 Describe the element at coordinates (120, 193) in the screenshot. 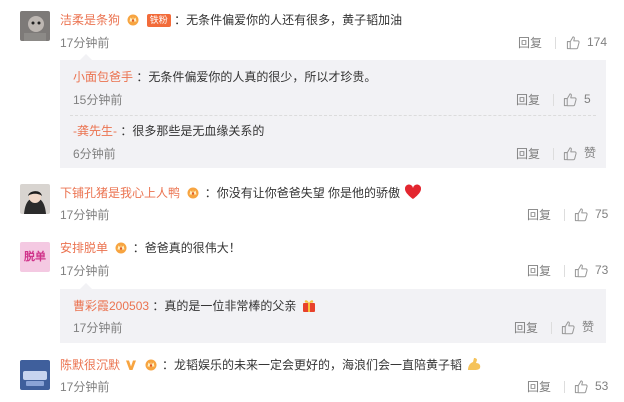

I see `username: 下铺孔猪是我心上人鸭` at that location.